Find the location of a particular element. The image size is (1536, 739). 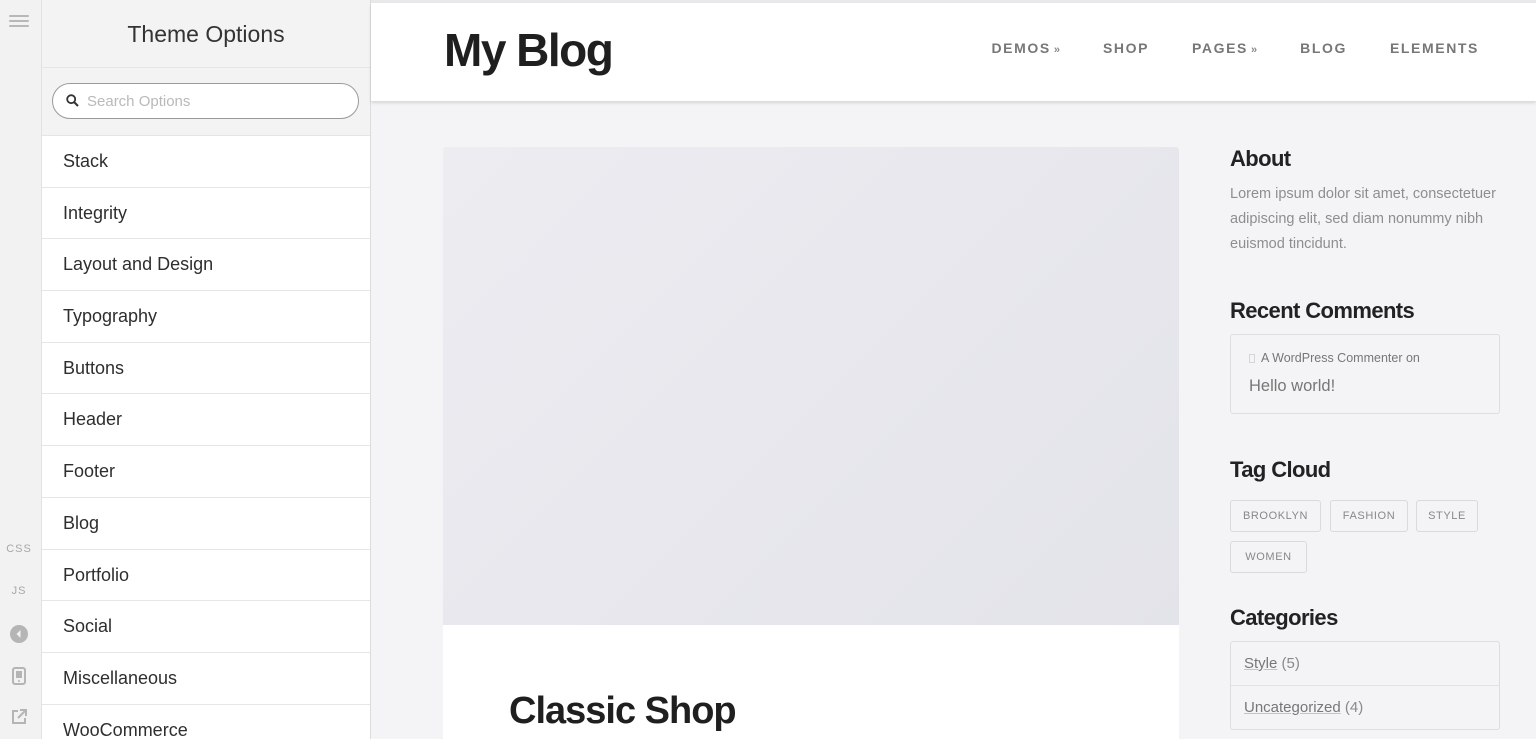

site-logo: My Blog is located at coordinates (529, 50).